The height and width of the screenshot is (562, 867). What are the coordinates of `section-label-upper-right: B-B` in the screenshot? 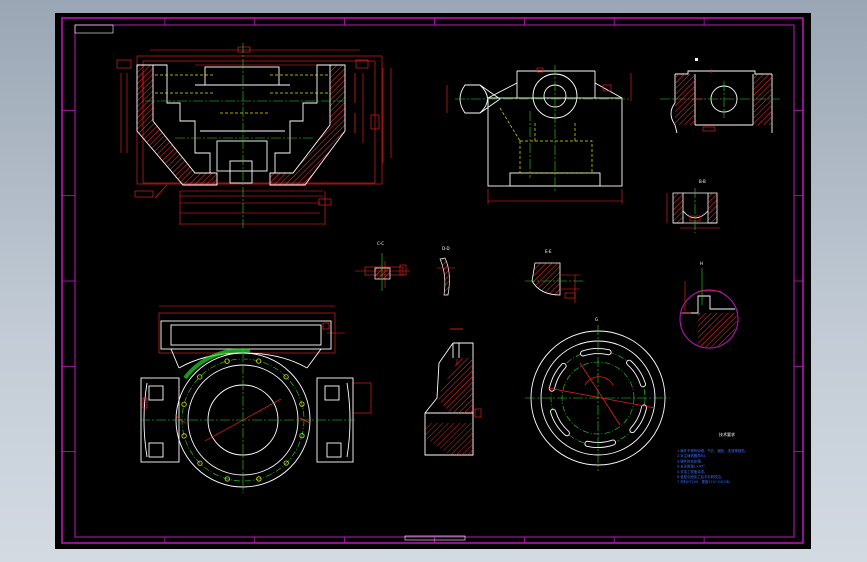 It's located at (702, 181).